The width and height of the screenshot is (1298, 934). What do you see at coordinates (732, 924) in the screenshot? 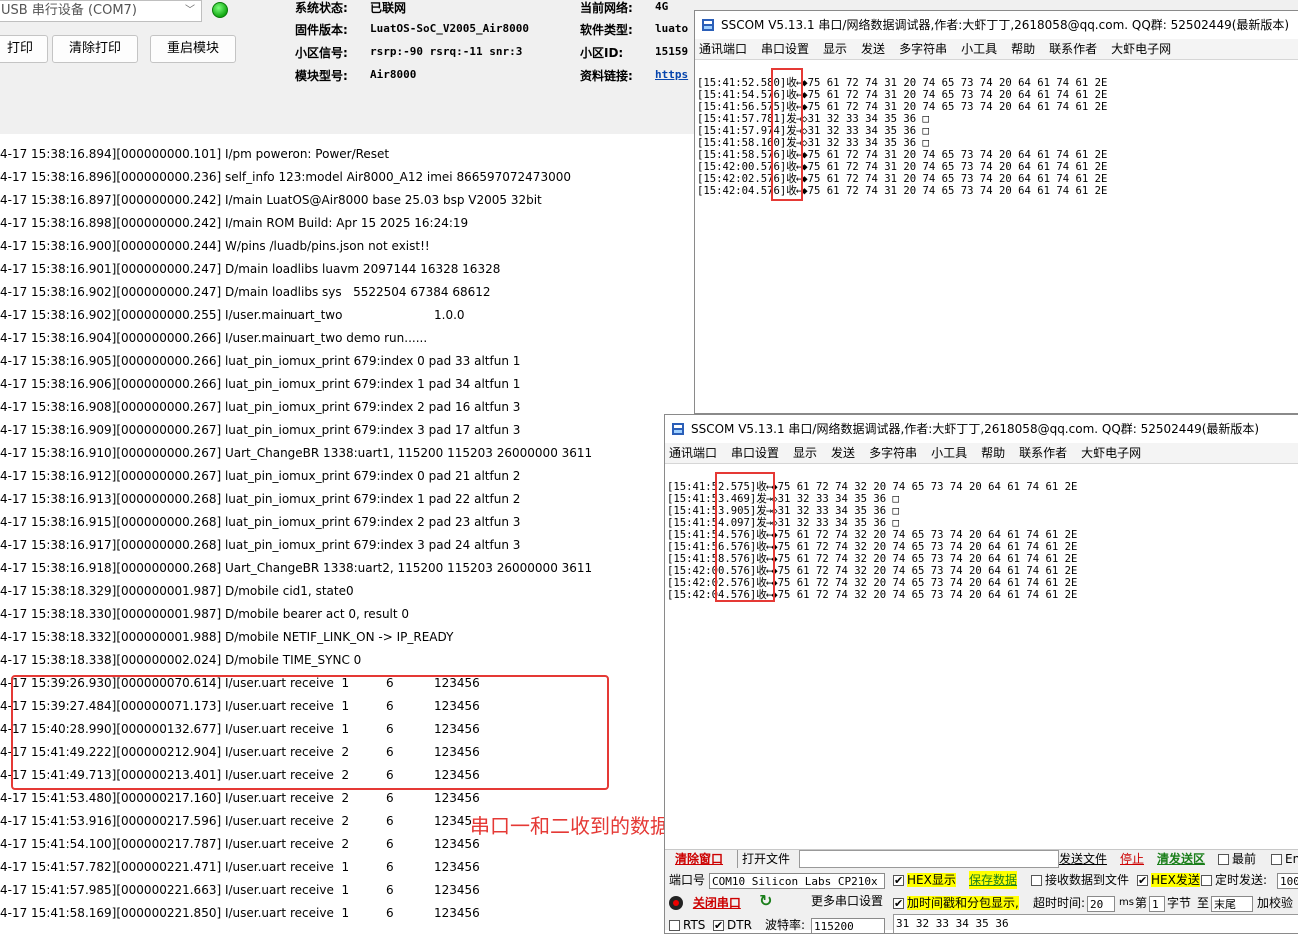
I see `dtr-checkbox: DTR` at bounding box center [732, 924].